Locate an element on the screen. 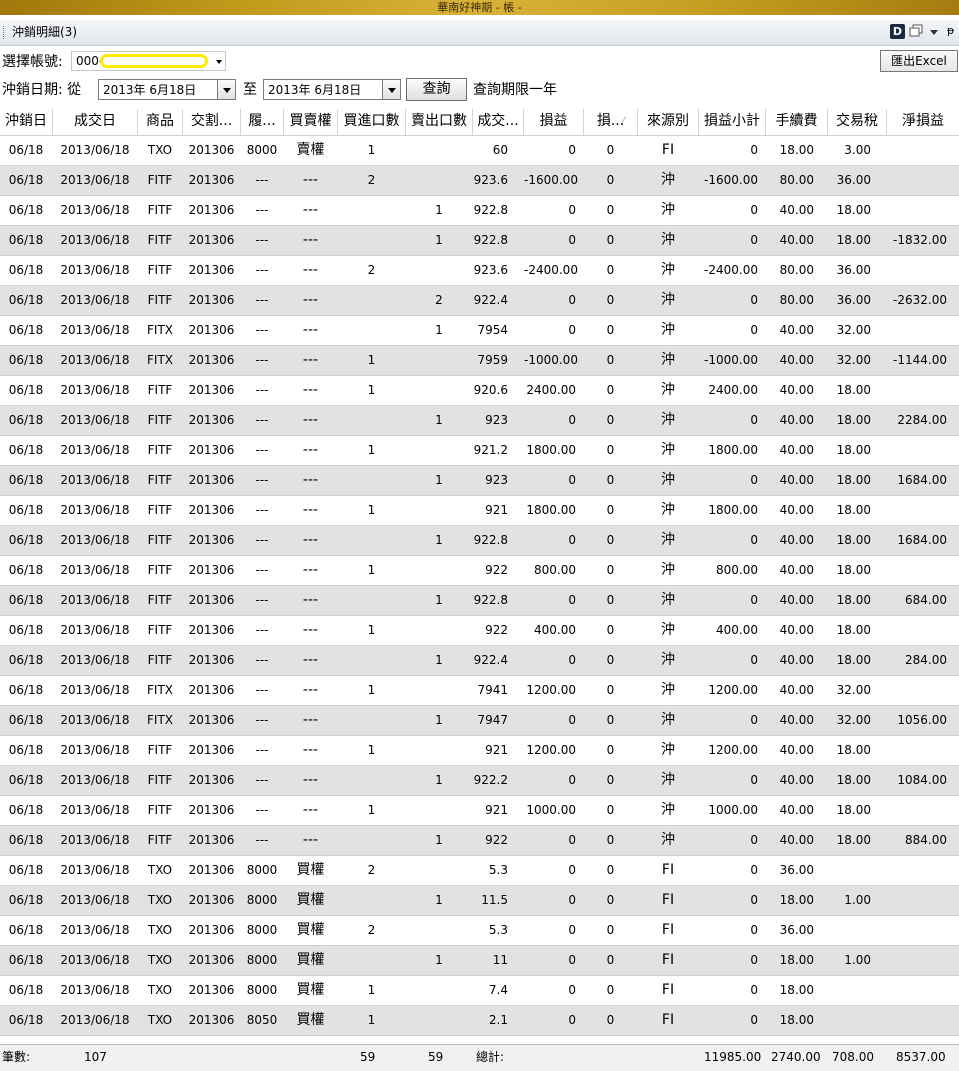 The image size is (959, 1071). cell-product: FITX is located at coordinates (160, 360).